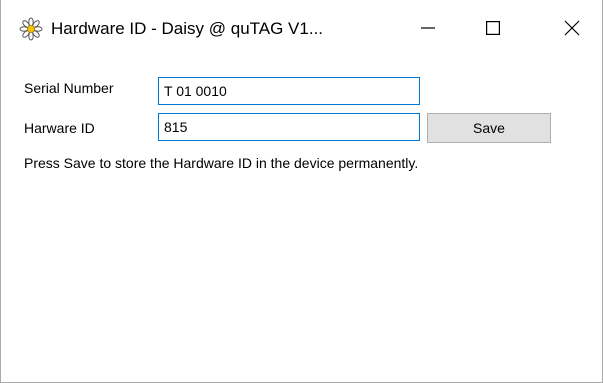  I want to click on save-button: Save, so click(489, 128).